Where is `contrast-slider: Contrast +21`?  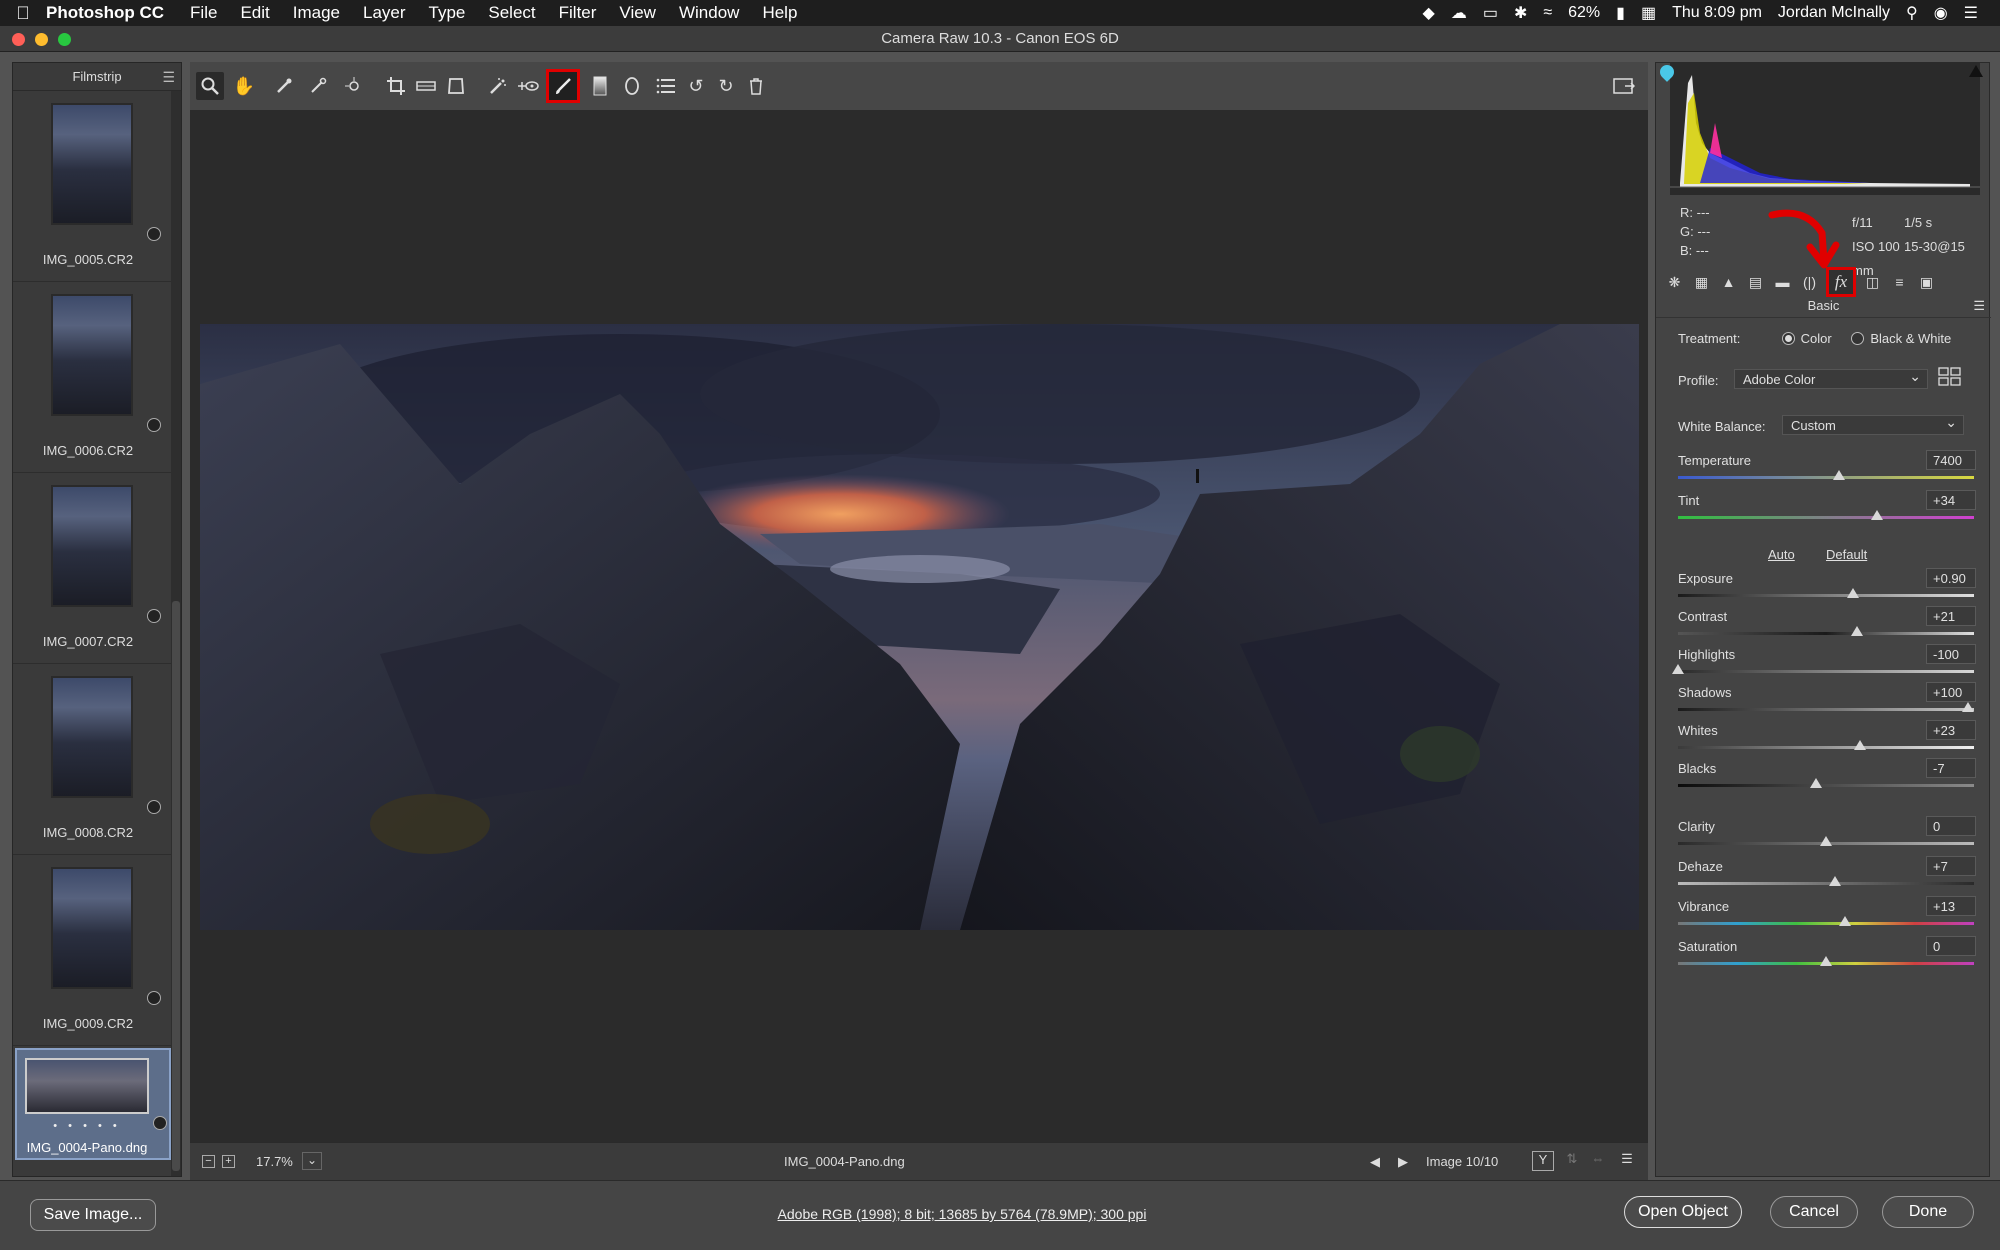
contrast-slider: Contrast +21 is located at coordinates (1827, 622).